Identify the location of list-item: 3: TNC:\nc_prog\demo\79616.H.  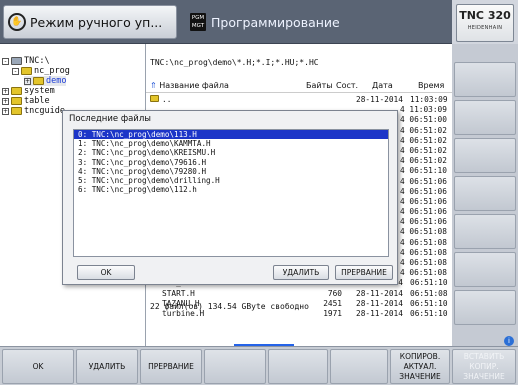
(231, 162).